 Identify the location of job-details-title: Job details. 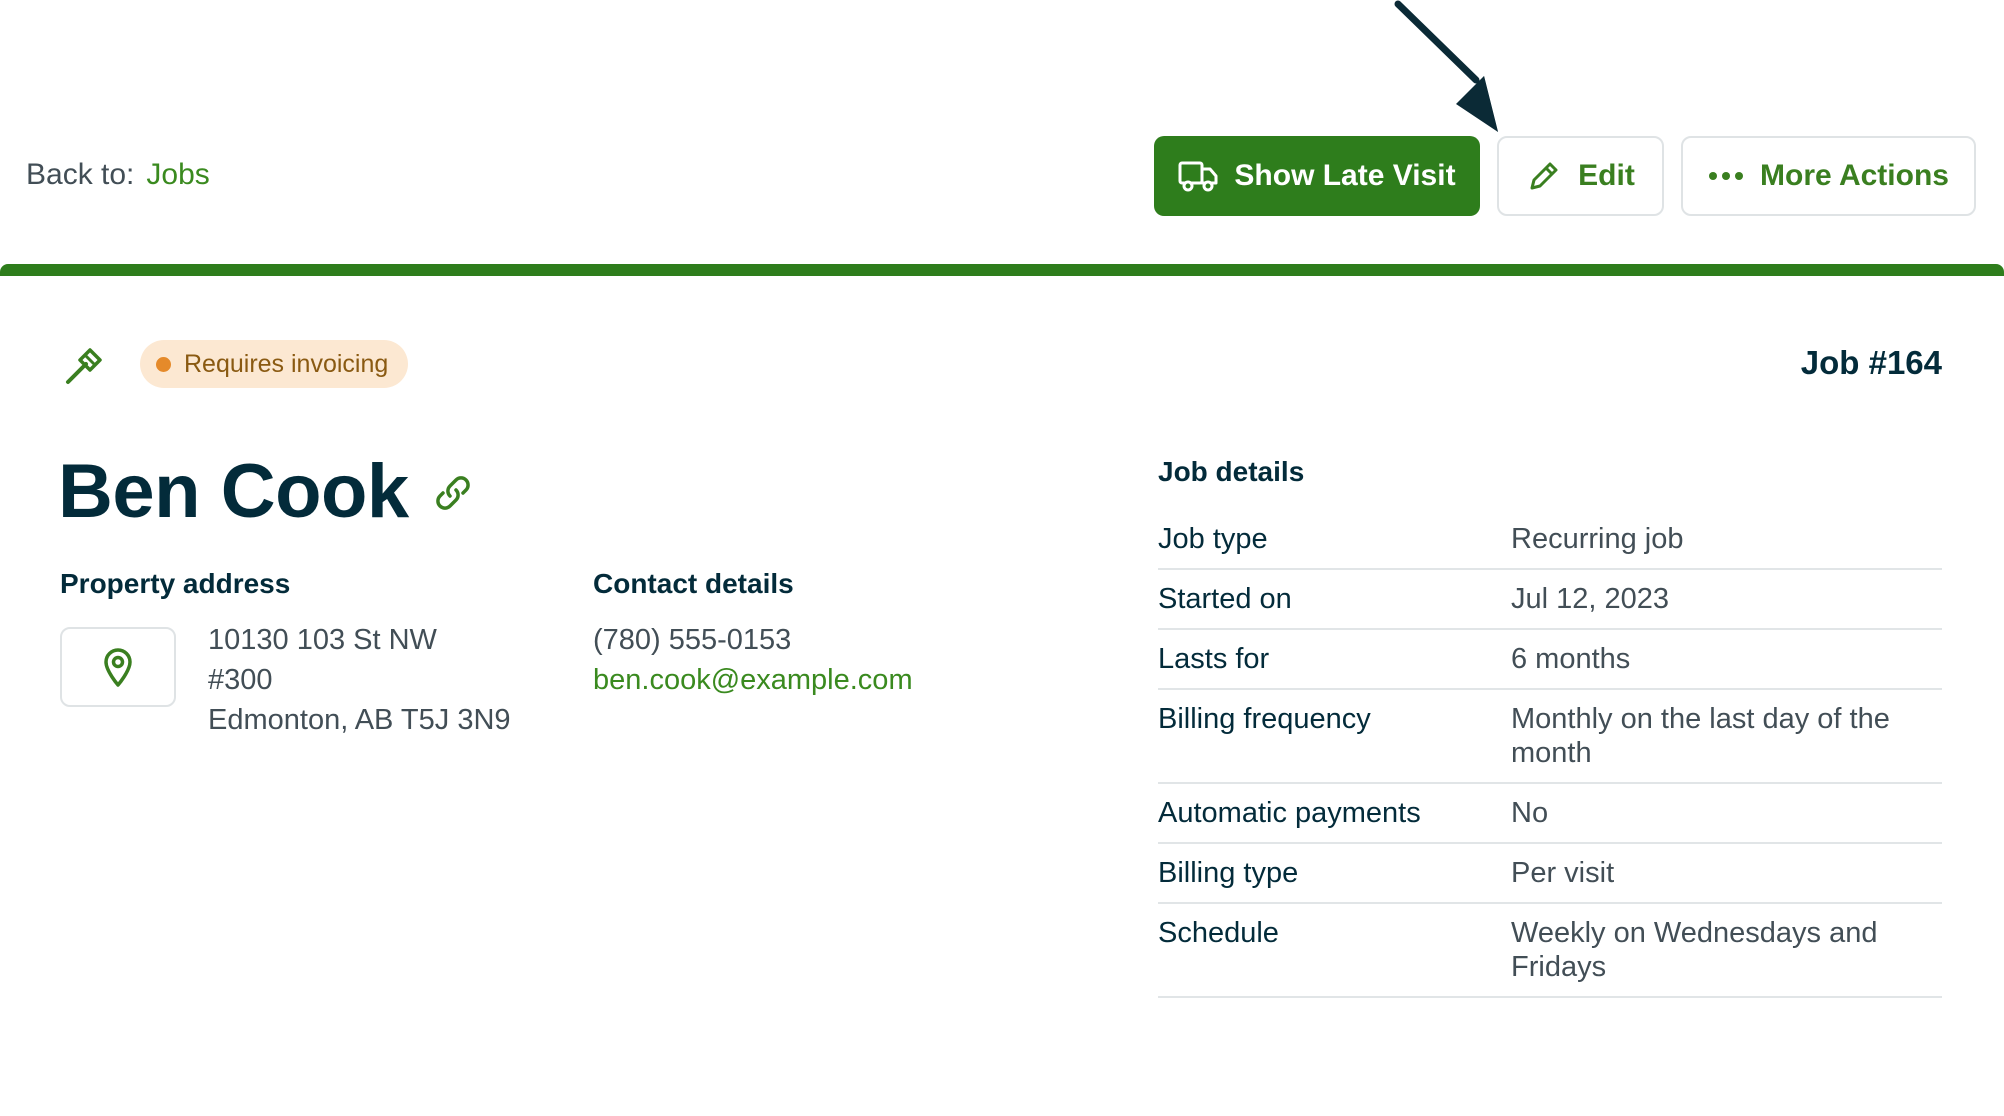
(1231, 471).